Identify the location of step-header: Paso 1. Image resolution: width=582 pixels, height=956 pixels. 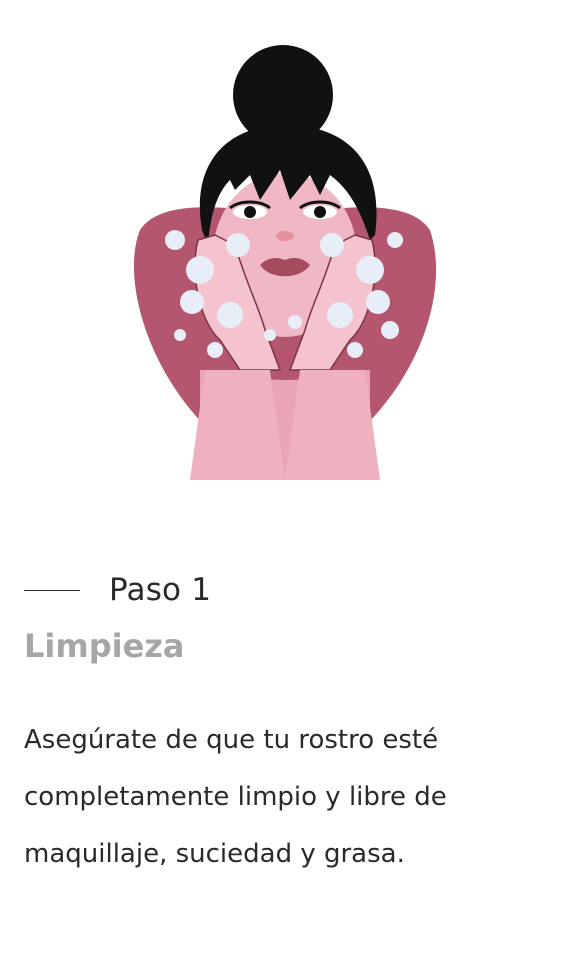
(117, 590).